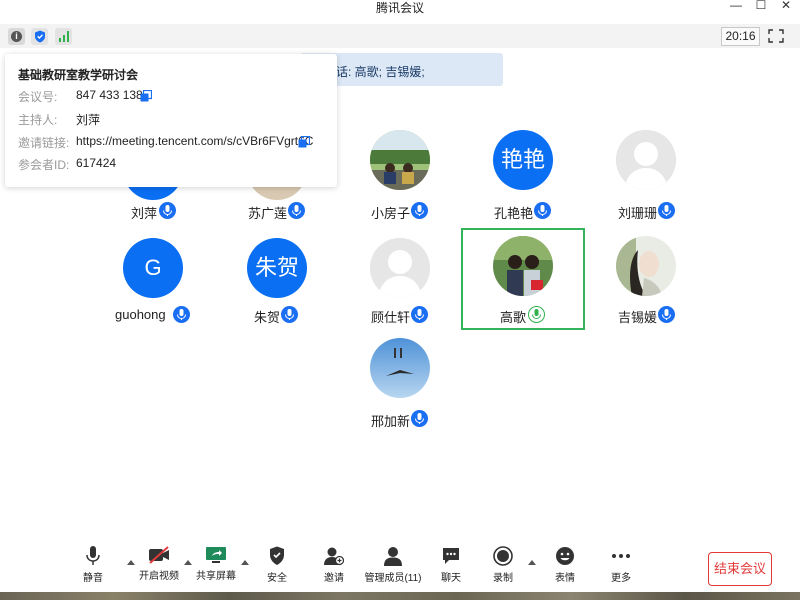  I want to click on bottom-toolbar: 静音 开启视频 共享屏幕 安全 邀请 管理成员(11) 聊天 录制 表情 更多, so click(400, 566).